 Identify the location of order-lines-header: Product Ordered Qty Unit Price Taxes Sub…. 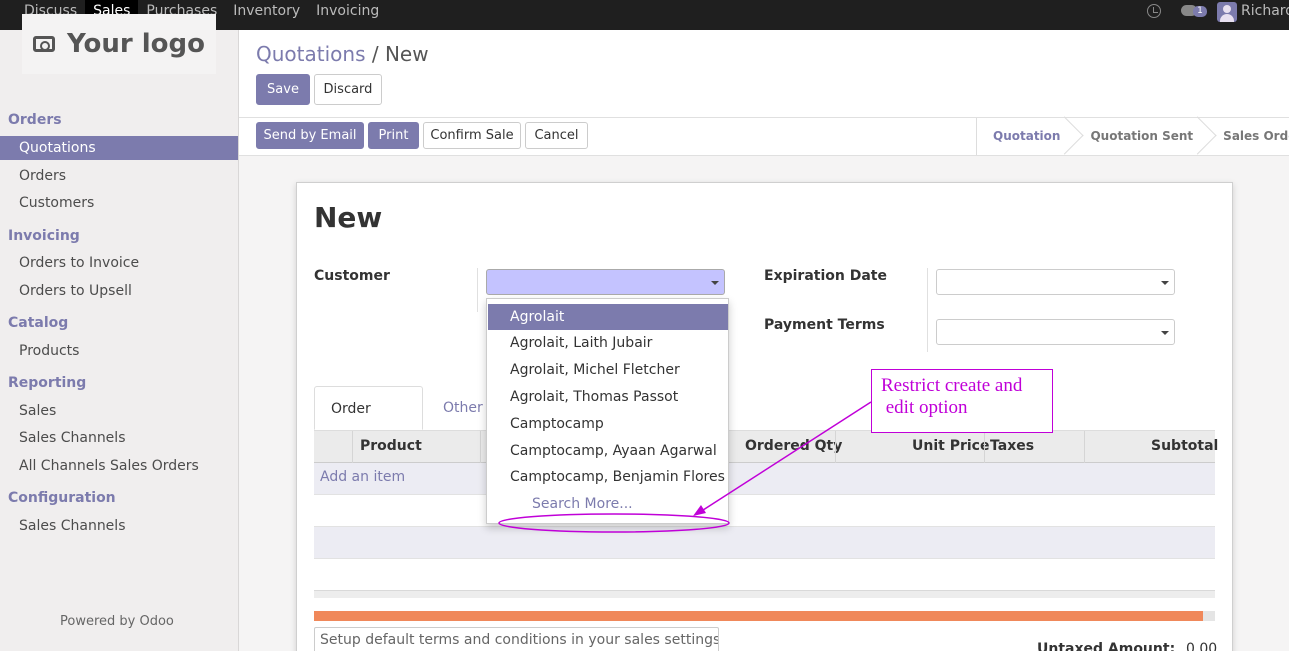
(766, 446).